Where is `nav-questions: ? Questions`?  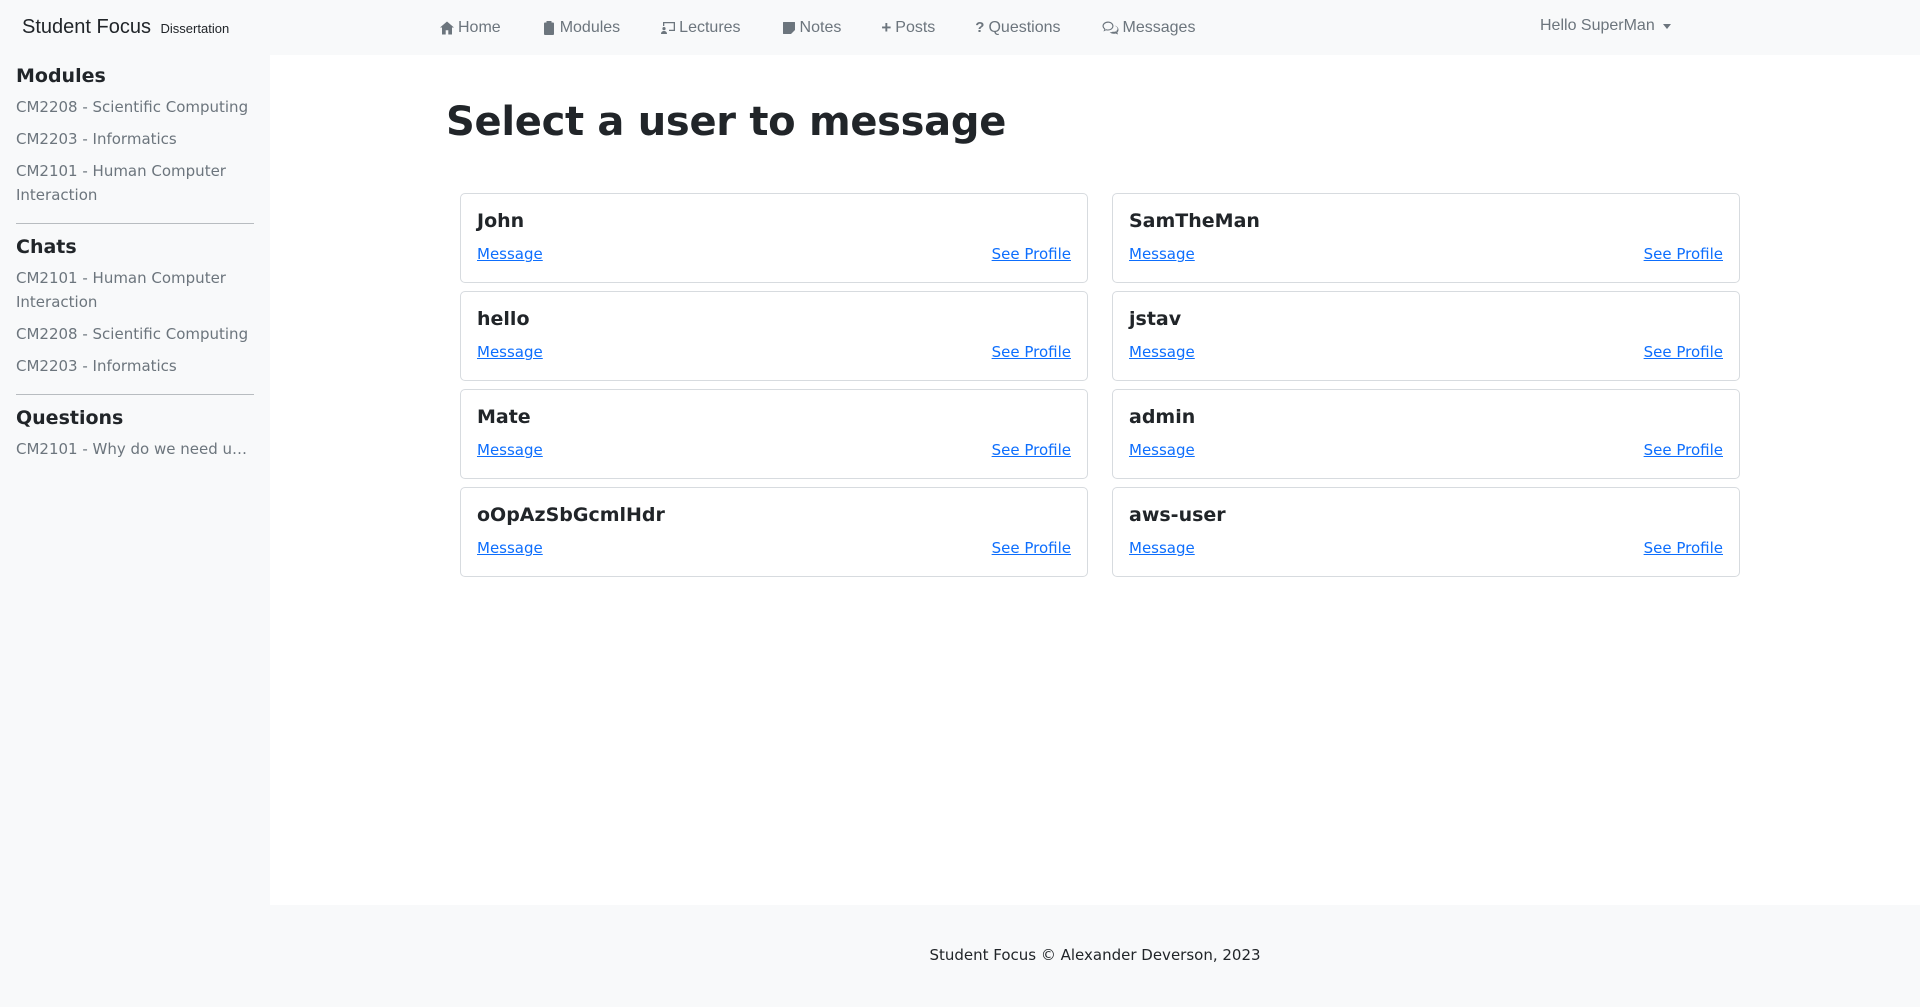 nav-questions: ? Questions is located at coordinates (1017, 28).